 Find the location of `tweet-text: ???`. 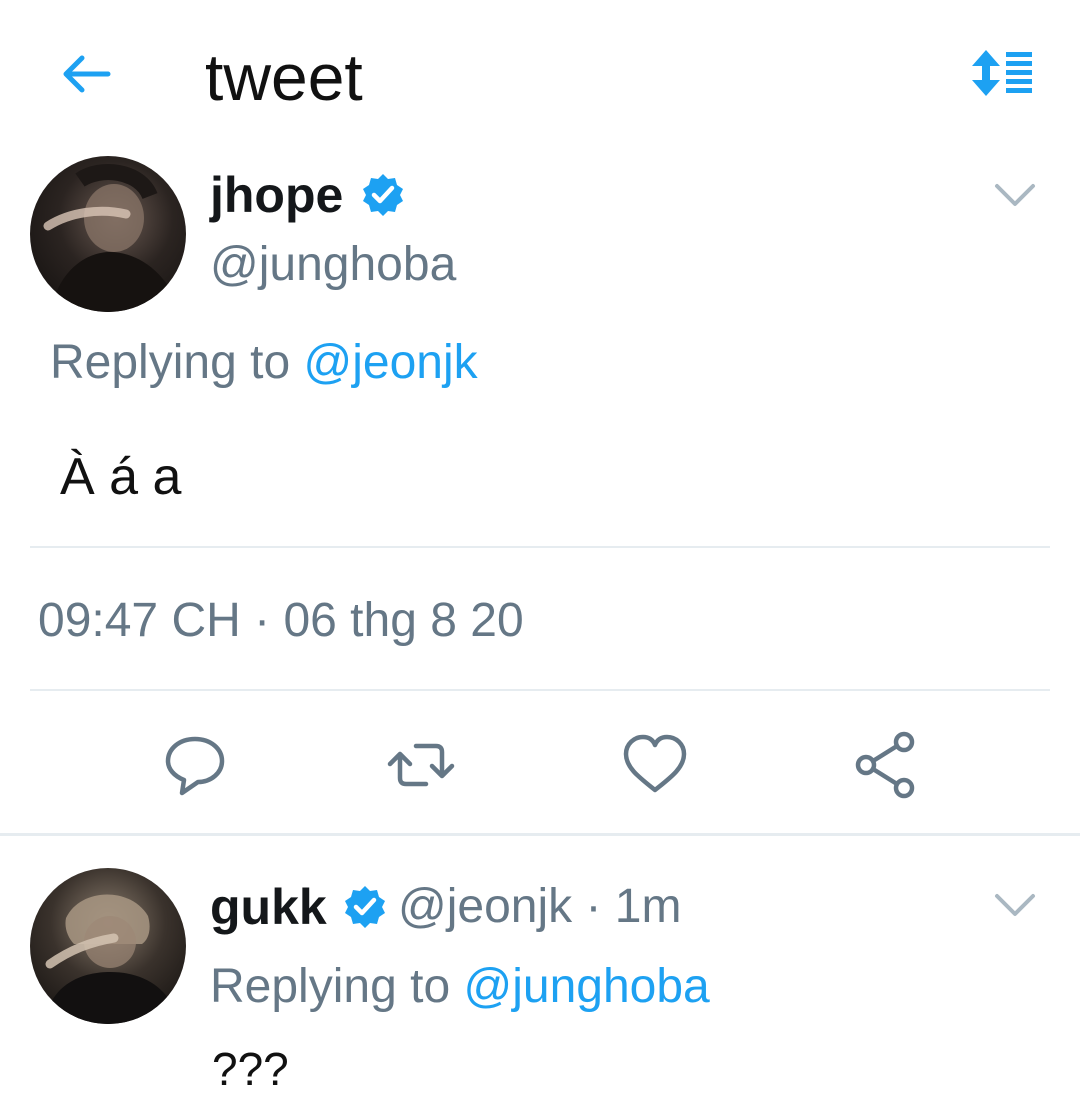

tweet-text: ??? is located at coordinates (250, 1069).